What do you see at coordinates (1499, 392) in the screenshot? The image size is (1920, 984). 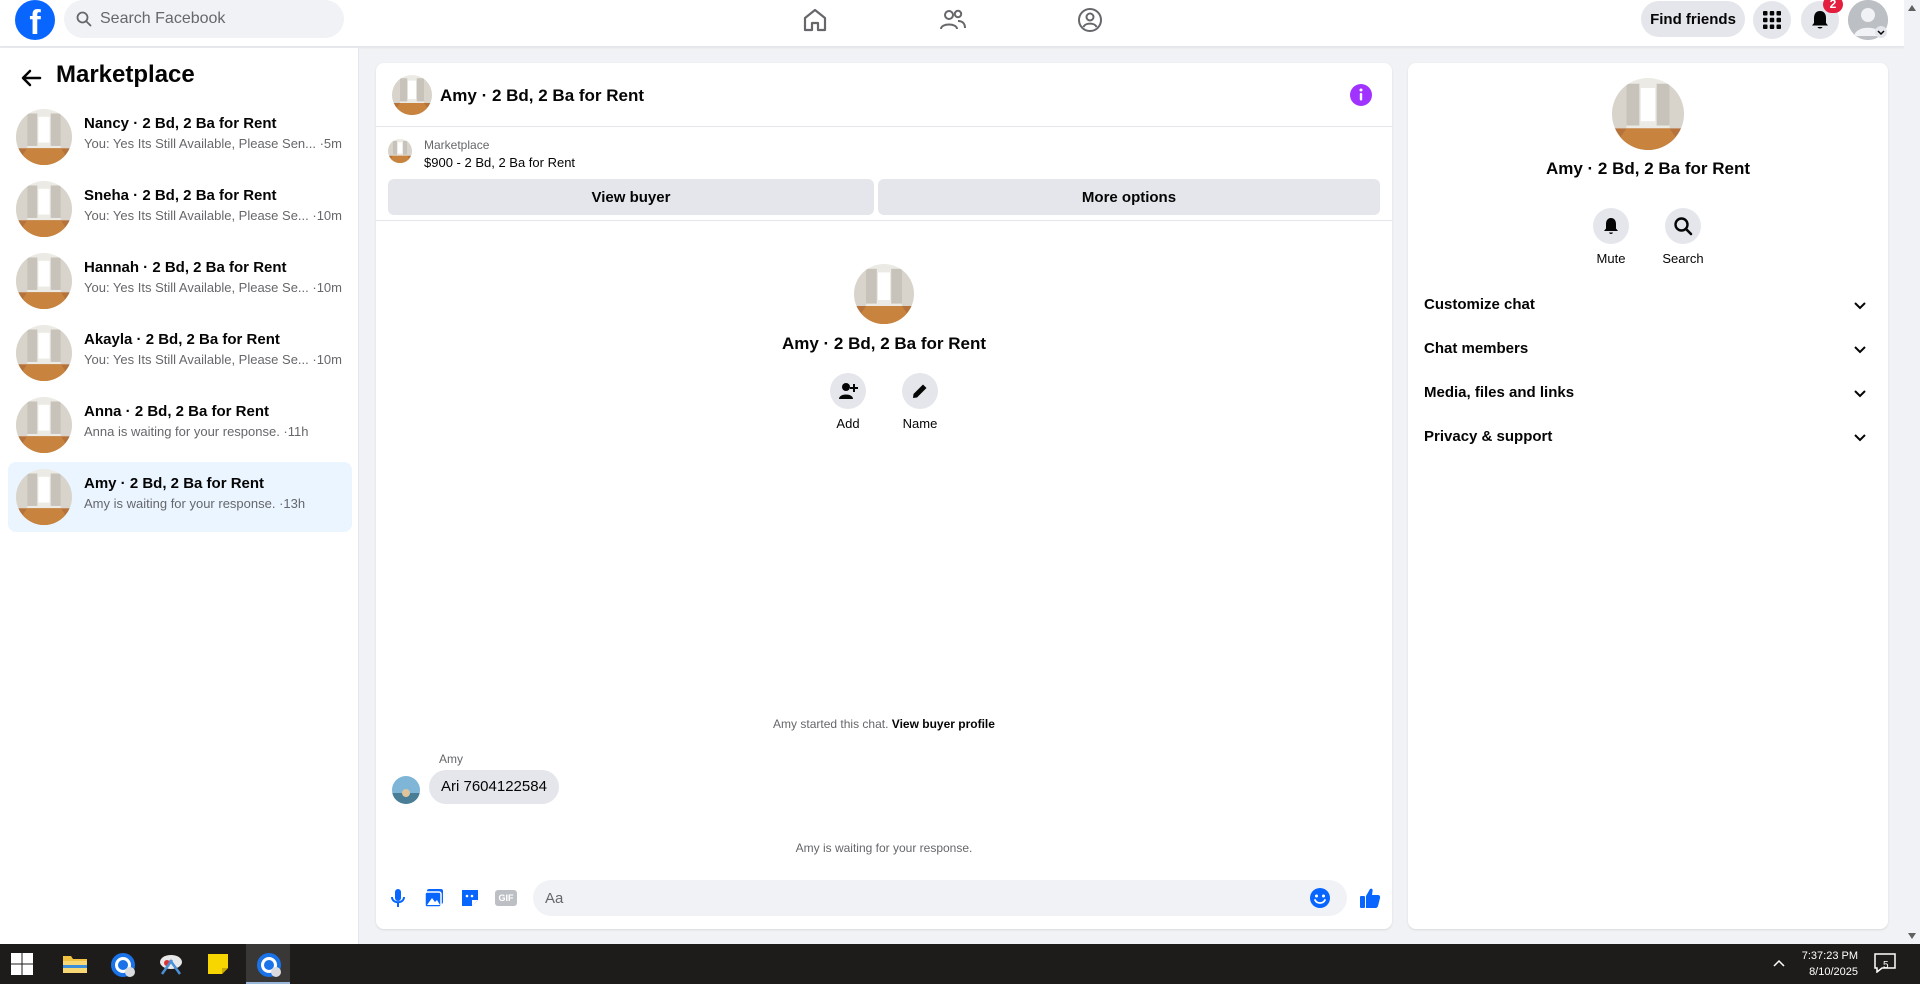 I see `section-label: Media, files and links` at bounding box center [1499, 392].